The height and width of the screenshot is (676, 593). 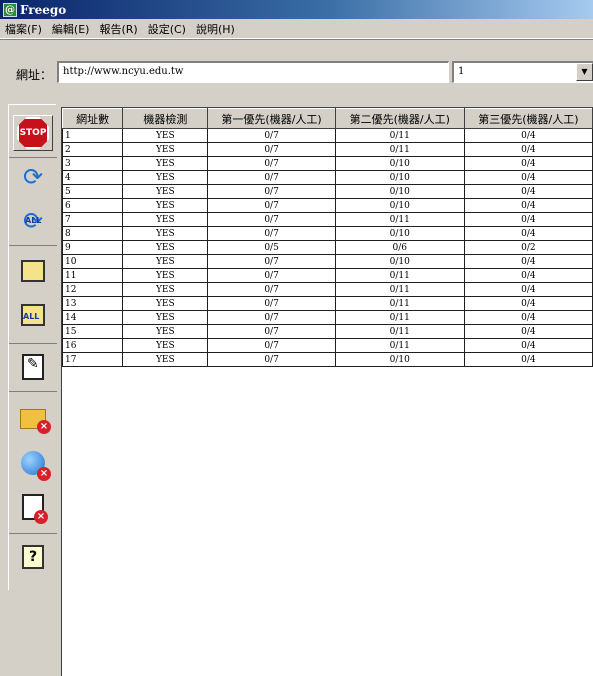 I want to click on table-row: 7 YES 0/7 0/11 0/4, so click(x=327, y=219).